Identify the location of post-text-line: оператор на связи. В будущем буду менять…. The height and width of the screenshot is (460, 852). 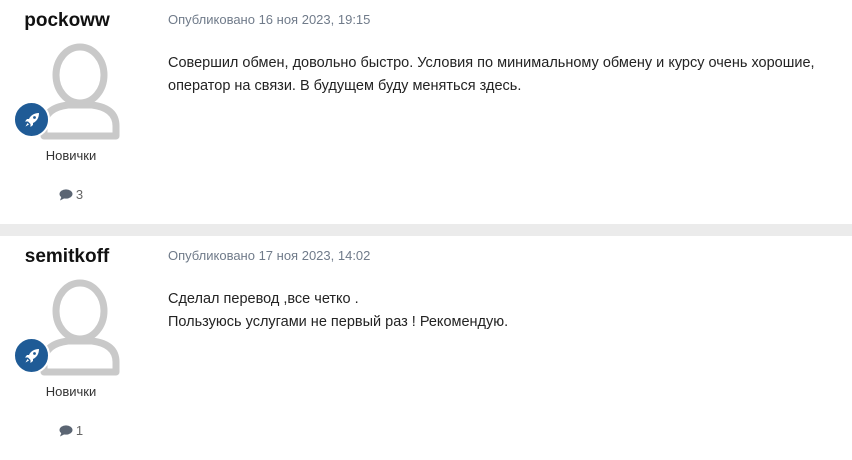
(345, 86).